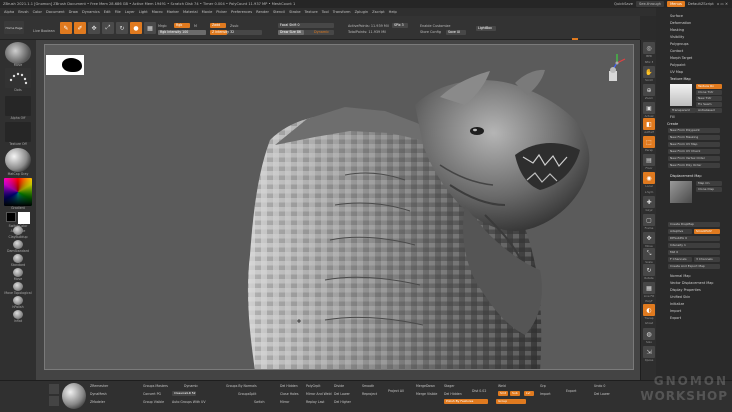  What do you see at coordinates (136, 28) in the screenshot?
I see `sphere-tool-button: ●` at bounding box center [136, 28].